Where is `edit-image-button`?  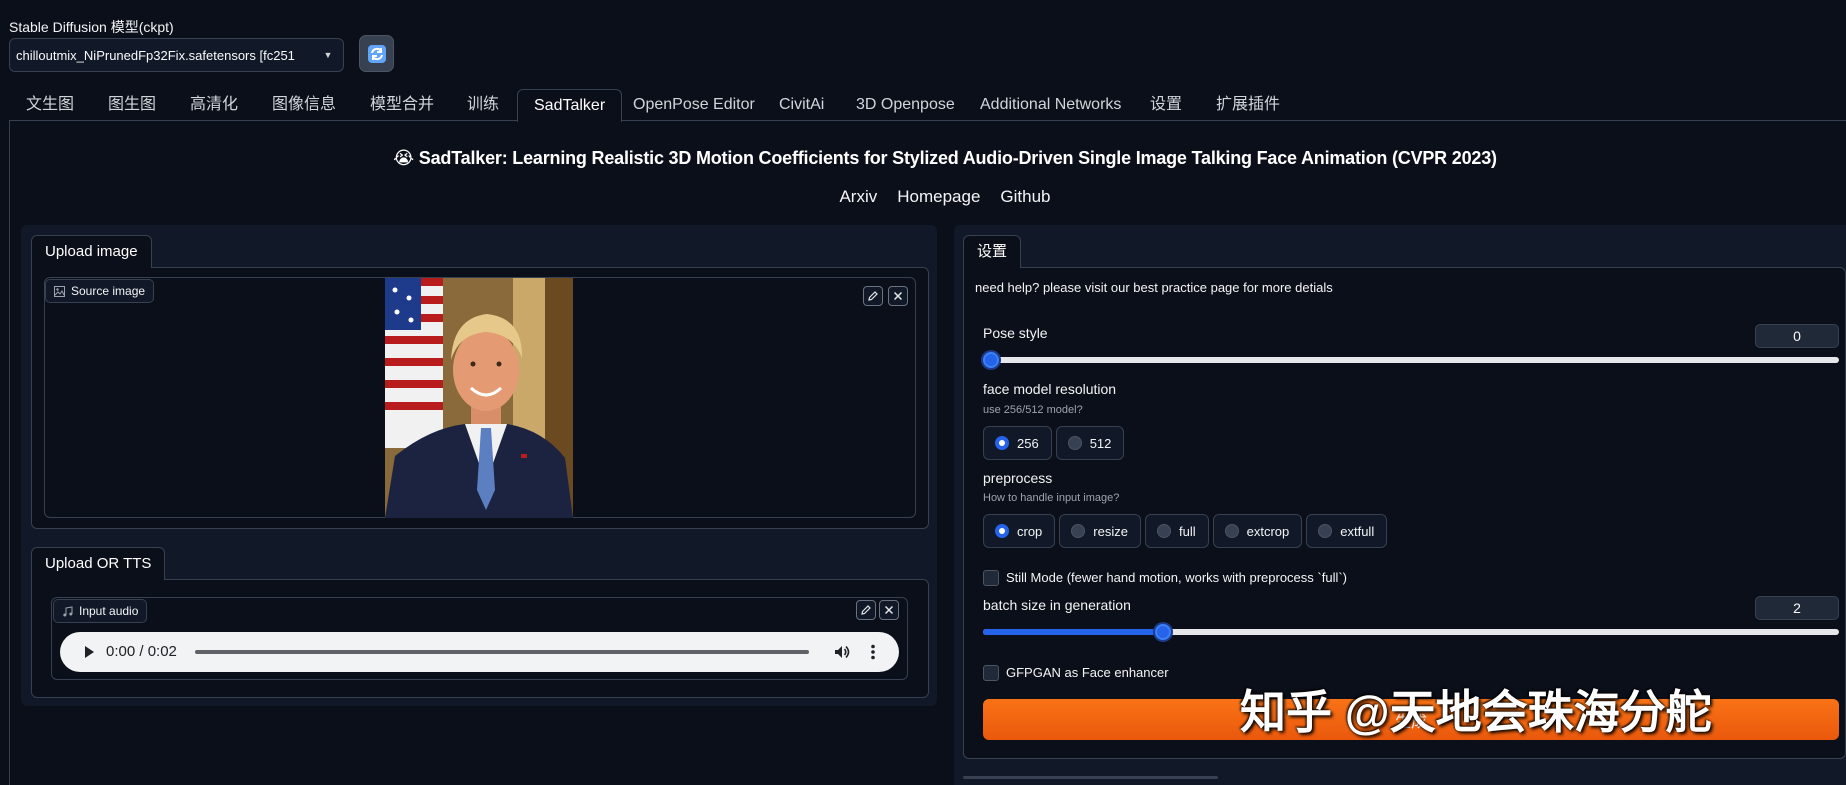
edit-image-button is located at coordinates (873, 296).